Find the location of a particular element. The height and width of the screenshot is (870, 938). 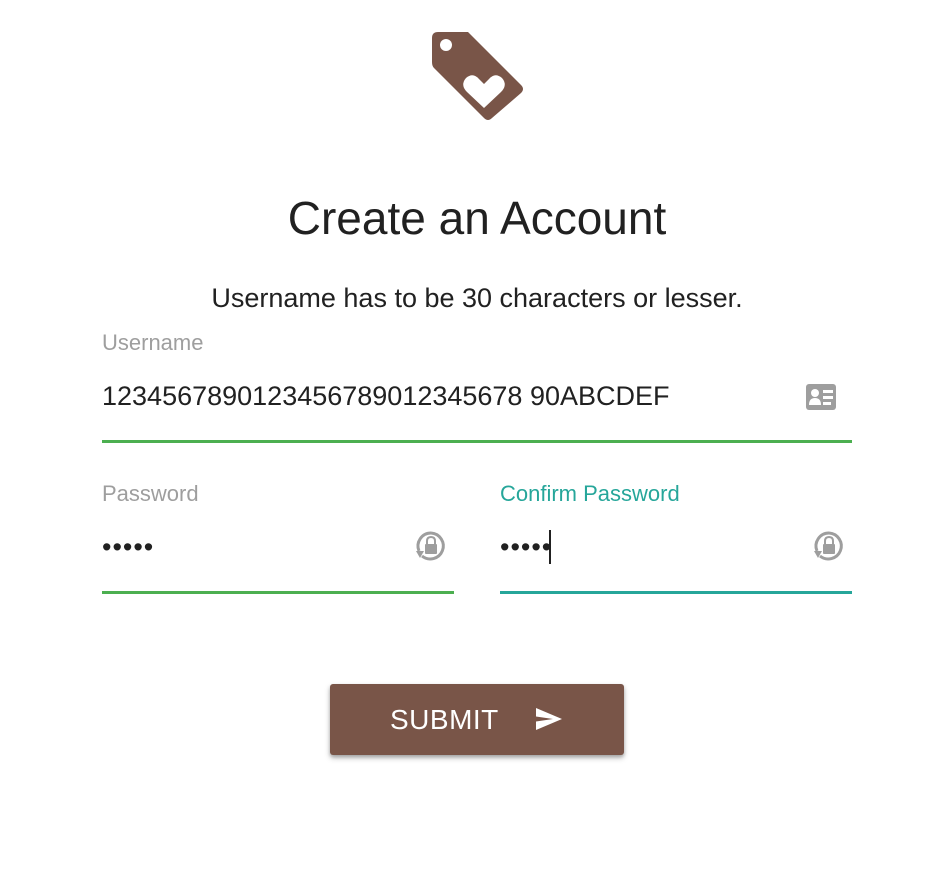

confirm-password-field: Confirm Password is located at coordinates (676, 538).